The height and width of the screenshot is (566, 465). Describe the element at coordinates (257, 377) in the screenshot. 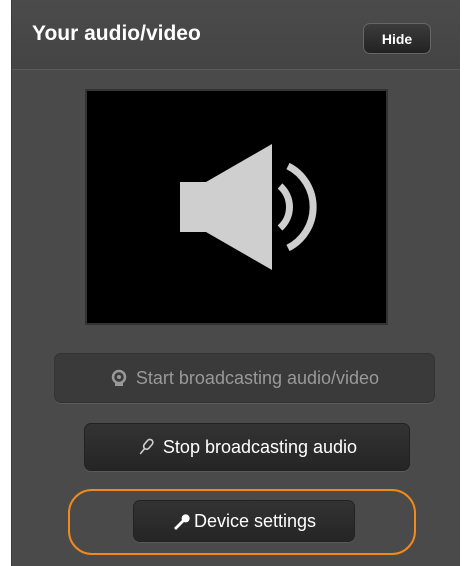

I see `start-broadcasting-label: Start broadcasting audio/video` at that location.